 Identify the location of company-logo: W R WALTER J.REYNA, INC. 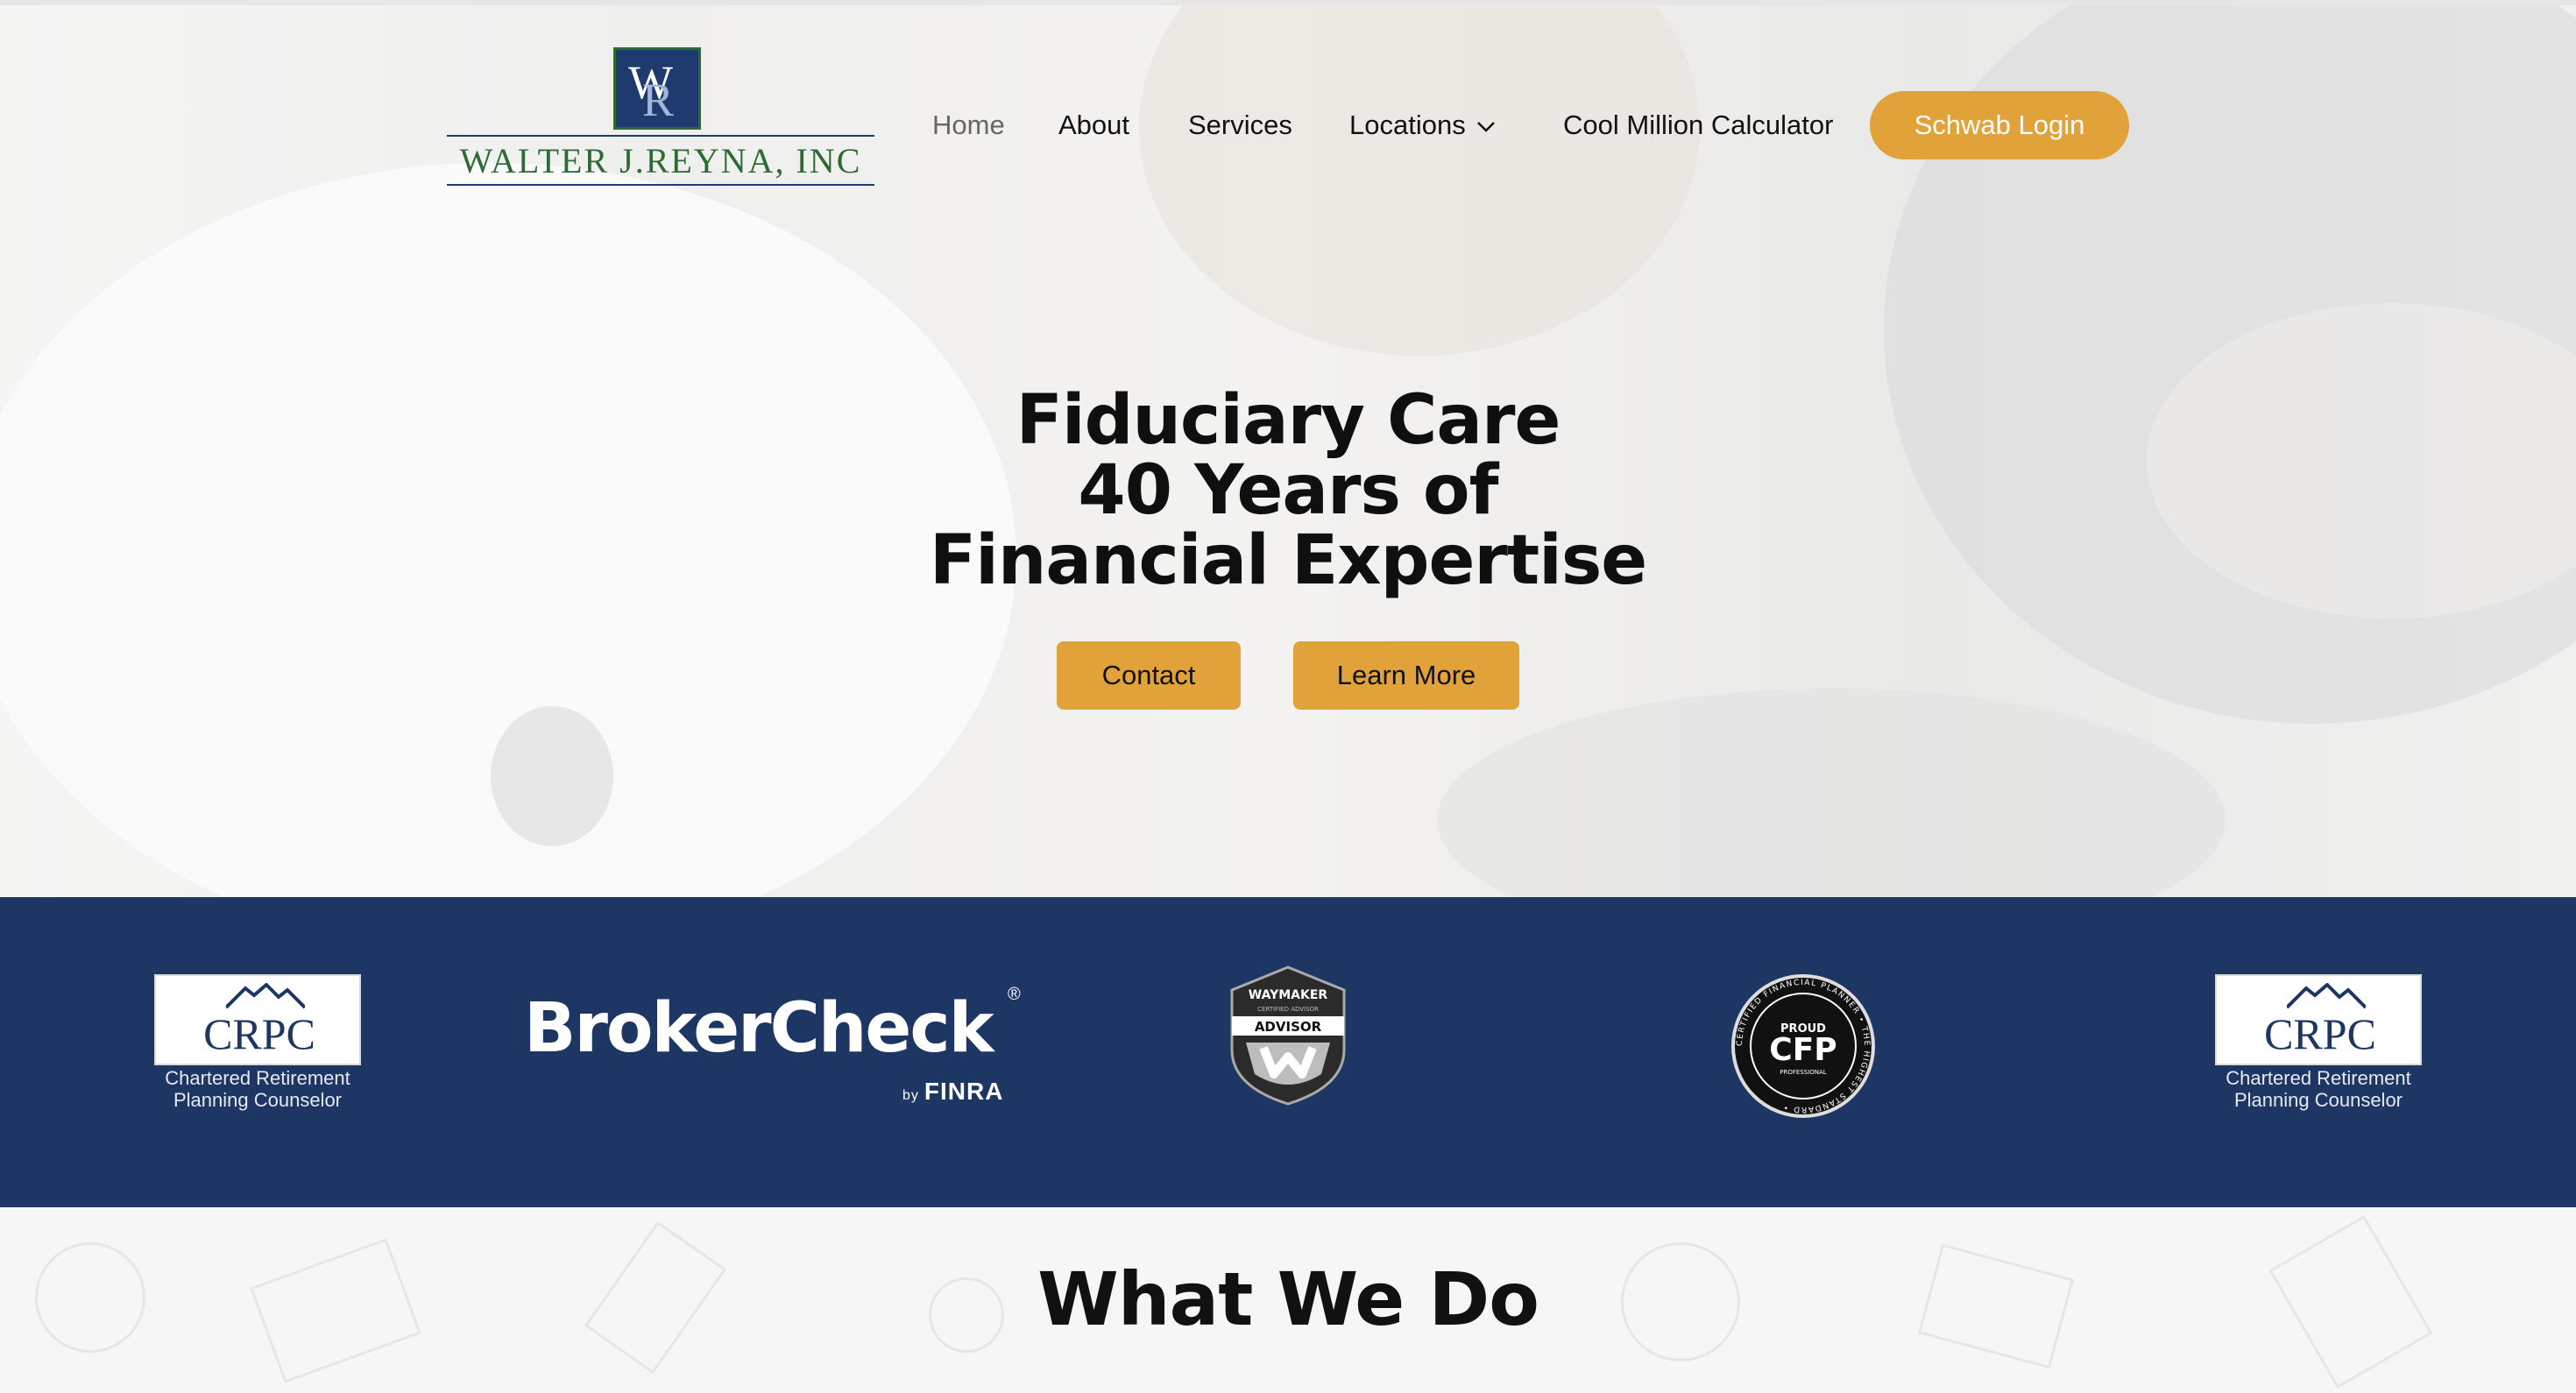
(660, 118).